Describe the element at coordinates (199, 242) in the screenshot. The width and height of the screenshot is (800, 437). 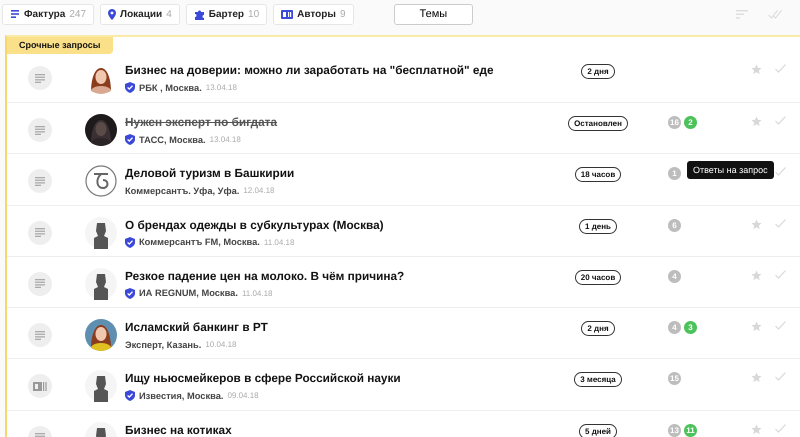
I see `source-text: Коммерсантъ FM, Москва.` at that location.